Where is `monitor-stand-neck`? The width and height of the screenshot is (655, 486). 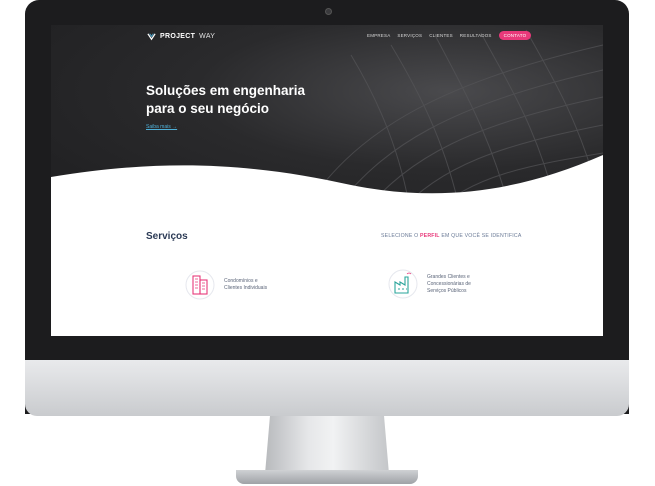
monitor-stand-neck is located at coordinates (327, 445).